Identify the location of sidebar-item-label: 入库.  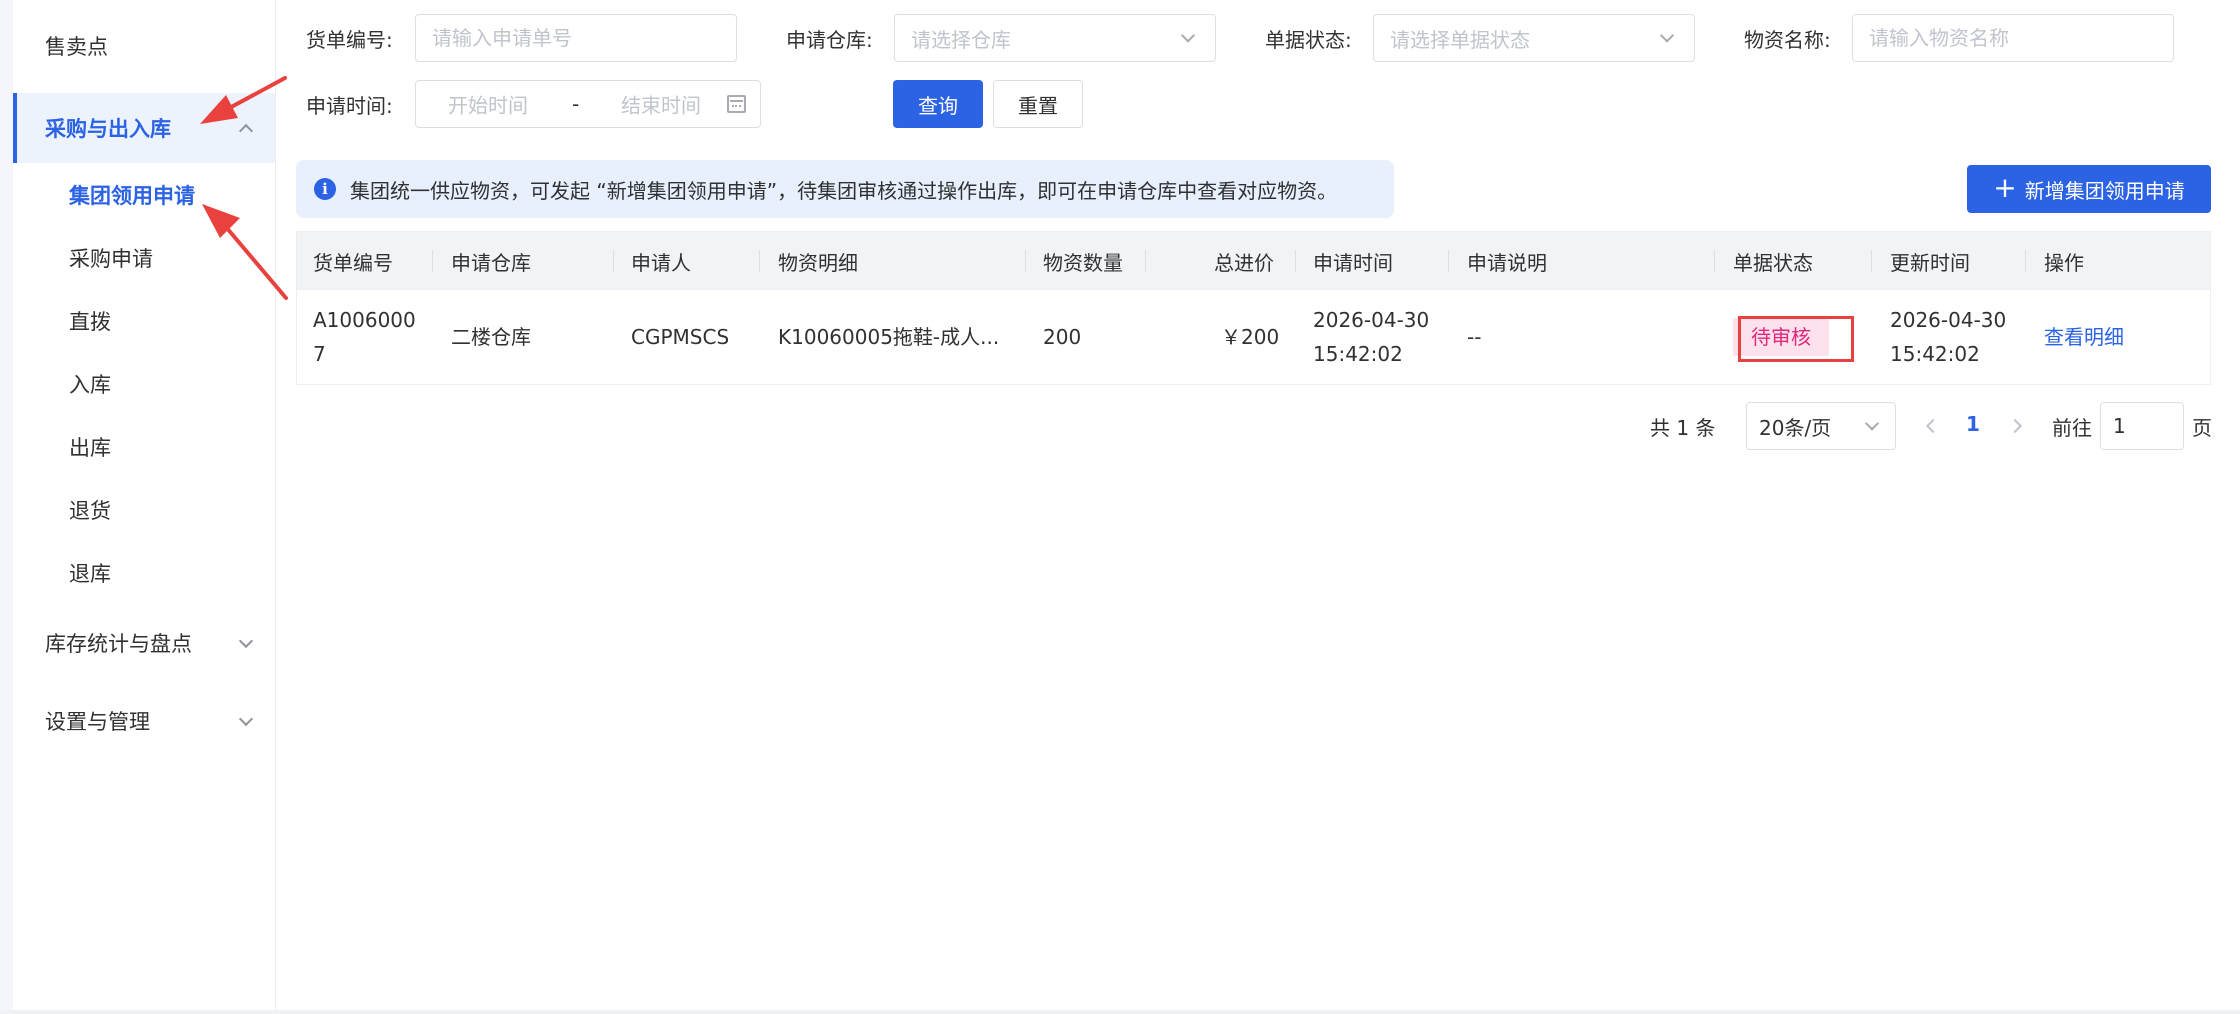
(90, 385).